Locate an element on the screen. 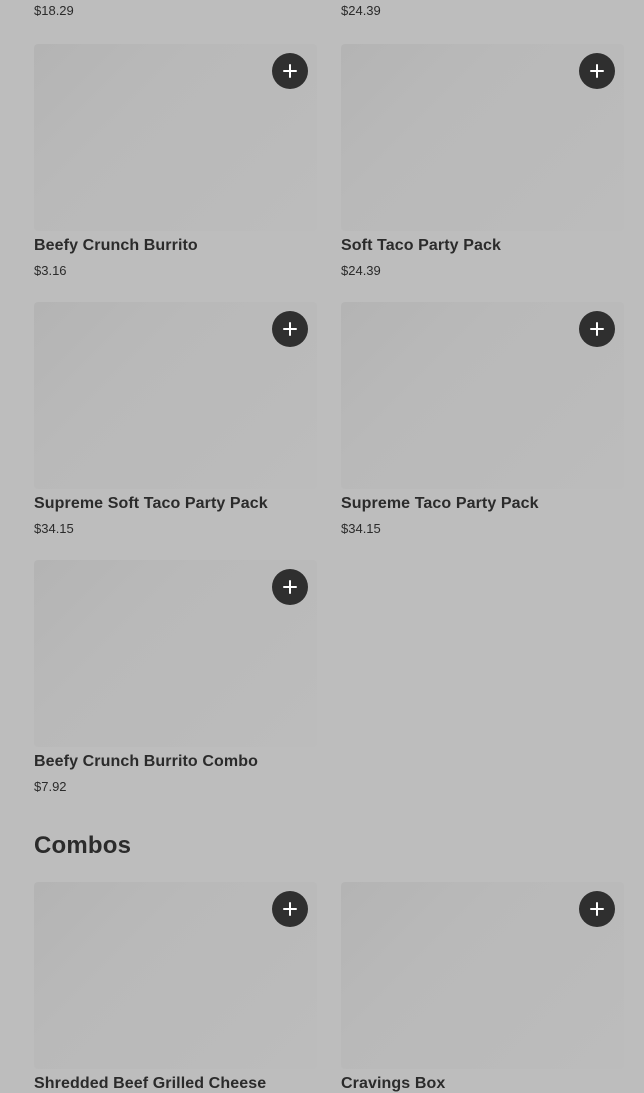  menu-item-card: Supreme Taco Party Pack $34.15 is located at coordinates (482, 419).